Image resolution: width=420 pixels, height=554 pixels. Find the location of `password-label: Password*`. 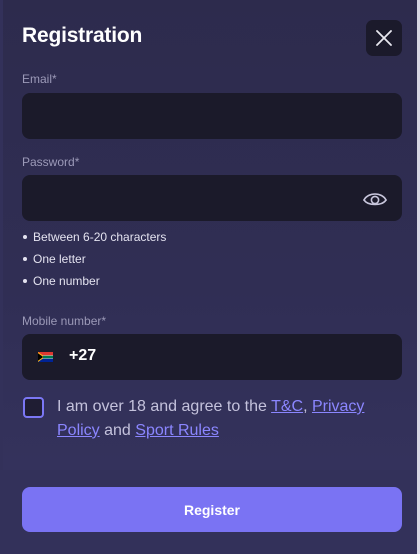

password-label: Password* is located at coordinates (51, 162).